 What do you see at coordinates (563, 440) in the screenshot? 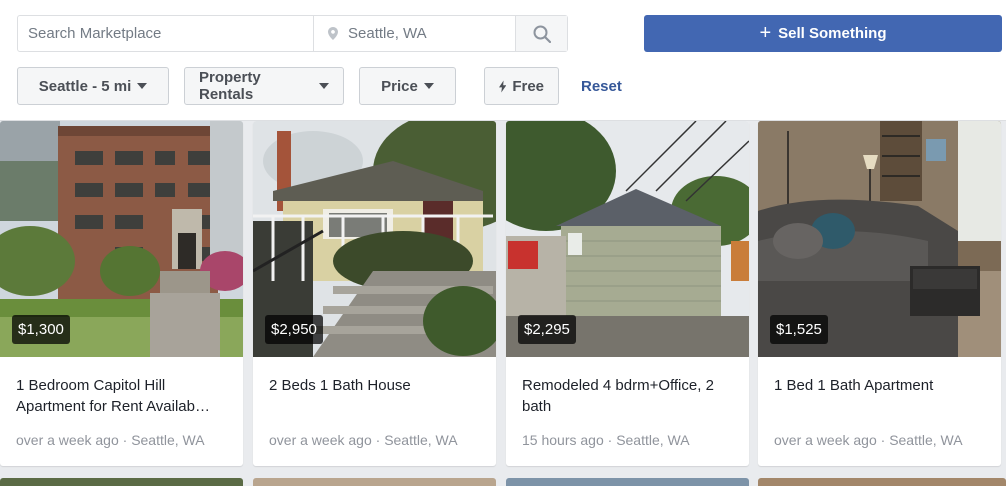
I see `listing-time: 15 hours ago` at bounding box center [563, 440].